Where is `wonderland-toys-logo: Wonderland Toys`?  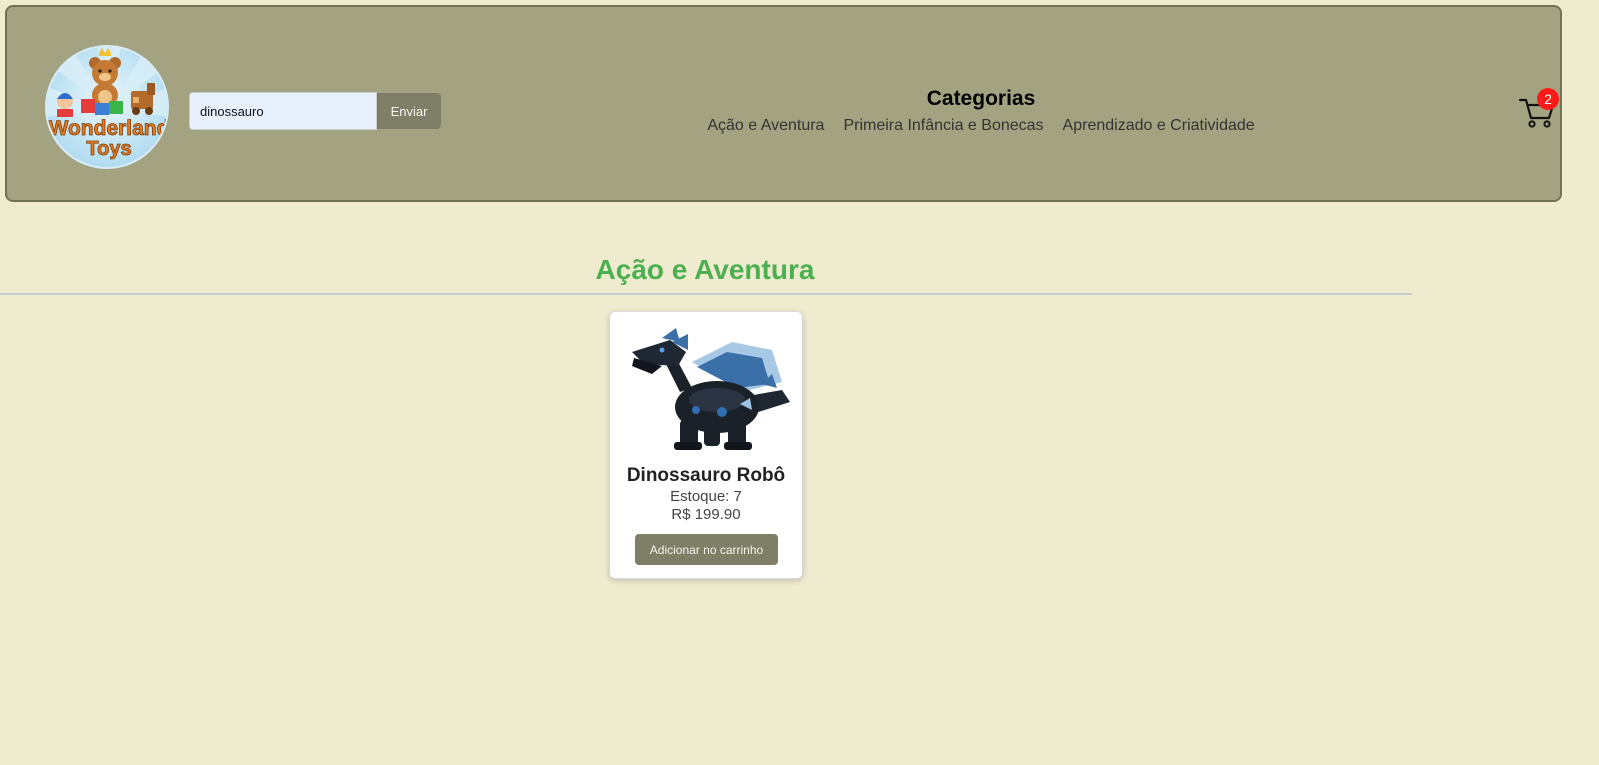
wonderland-toys-logo: Wonderland Toys is located at coordinates (107, 107).